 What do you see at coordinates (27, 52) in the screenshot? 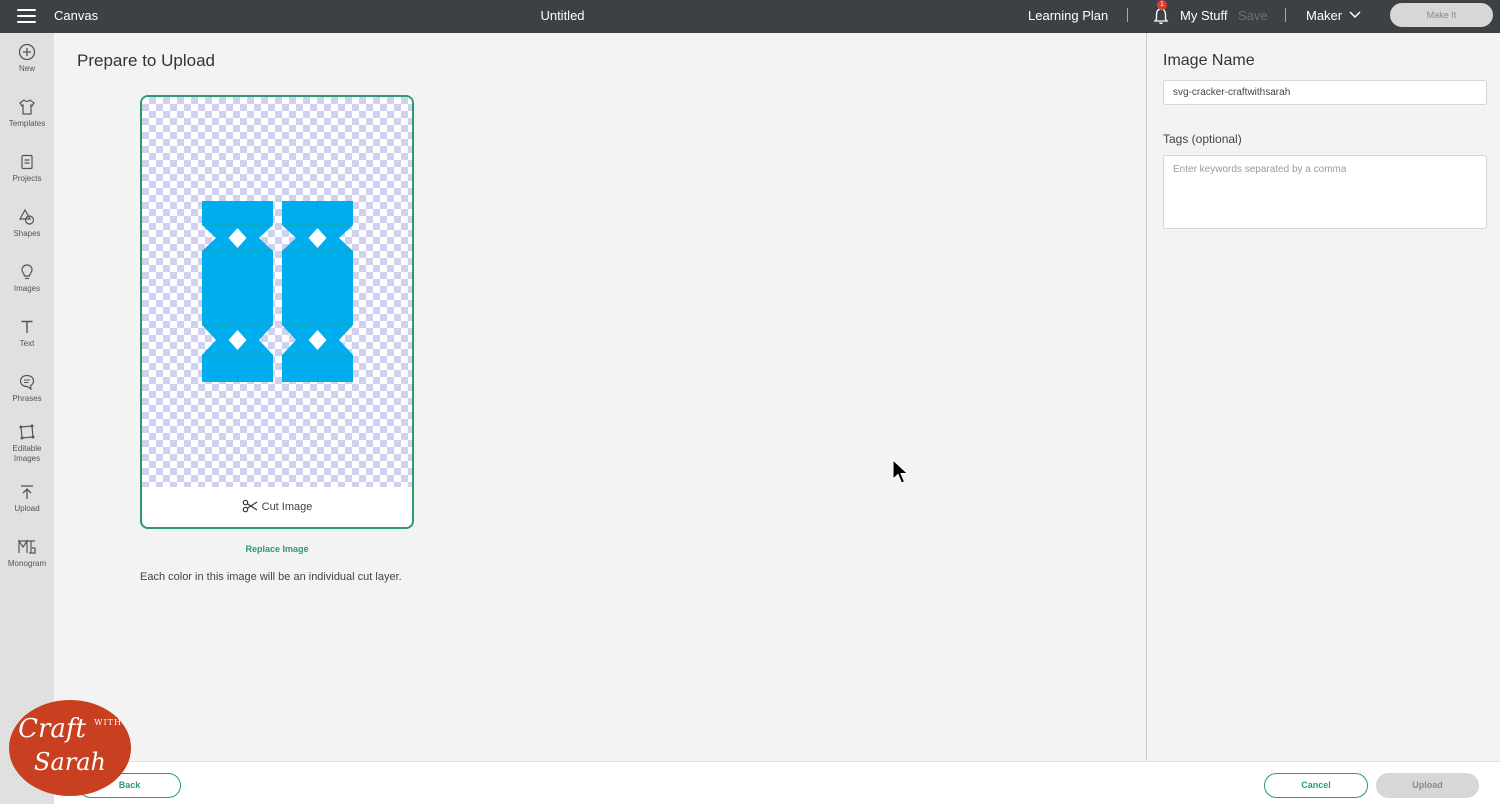
I see `plus-circle-icon` at bounding box center [27, 52].